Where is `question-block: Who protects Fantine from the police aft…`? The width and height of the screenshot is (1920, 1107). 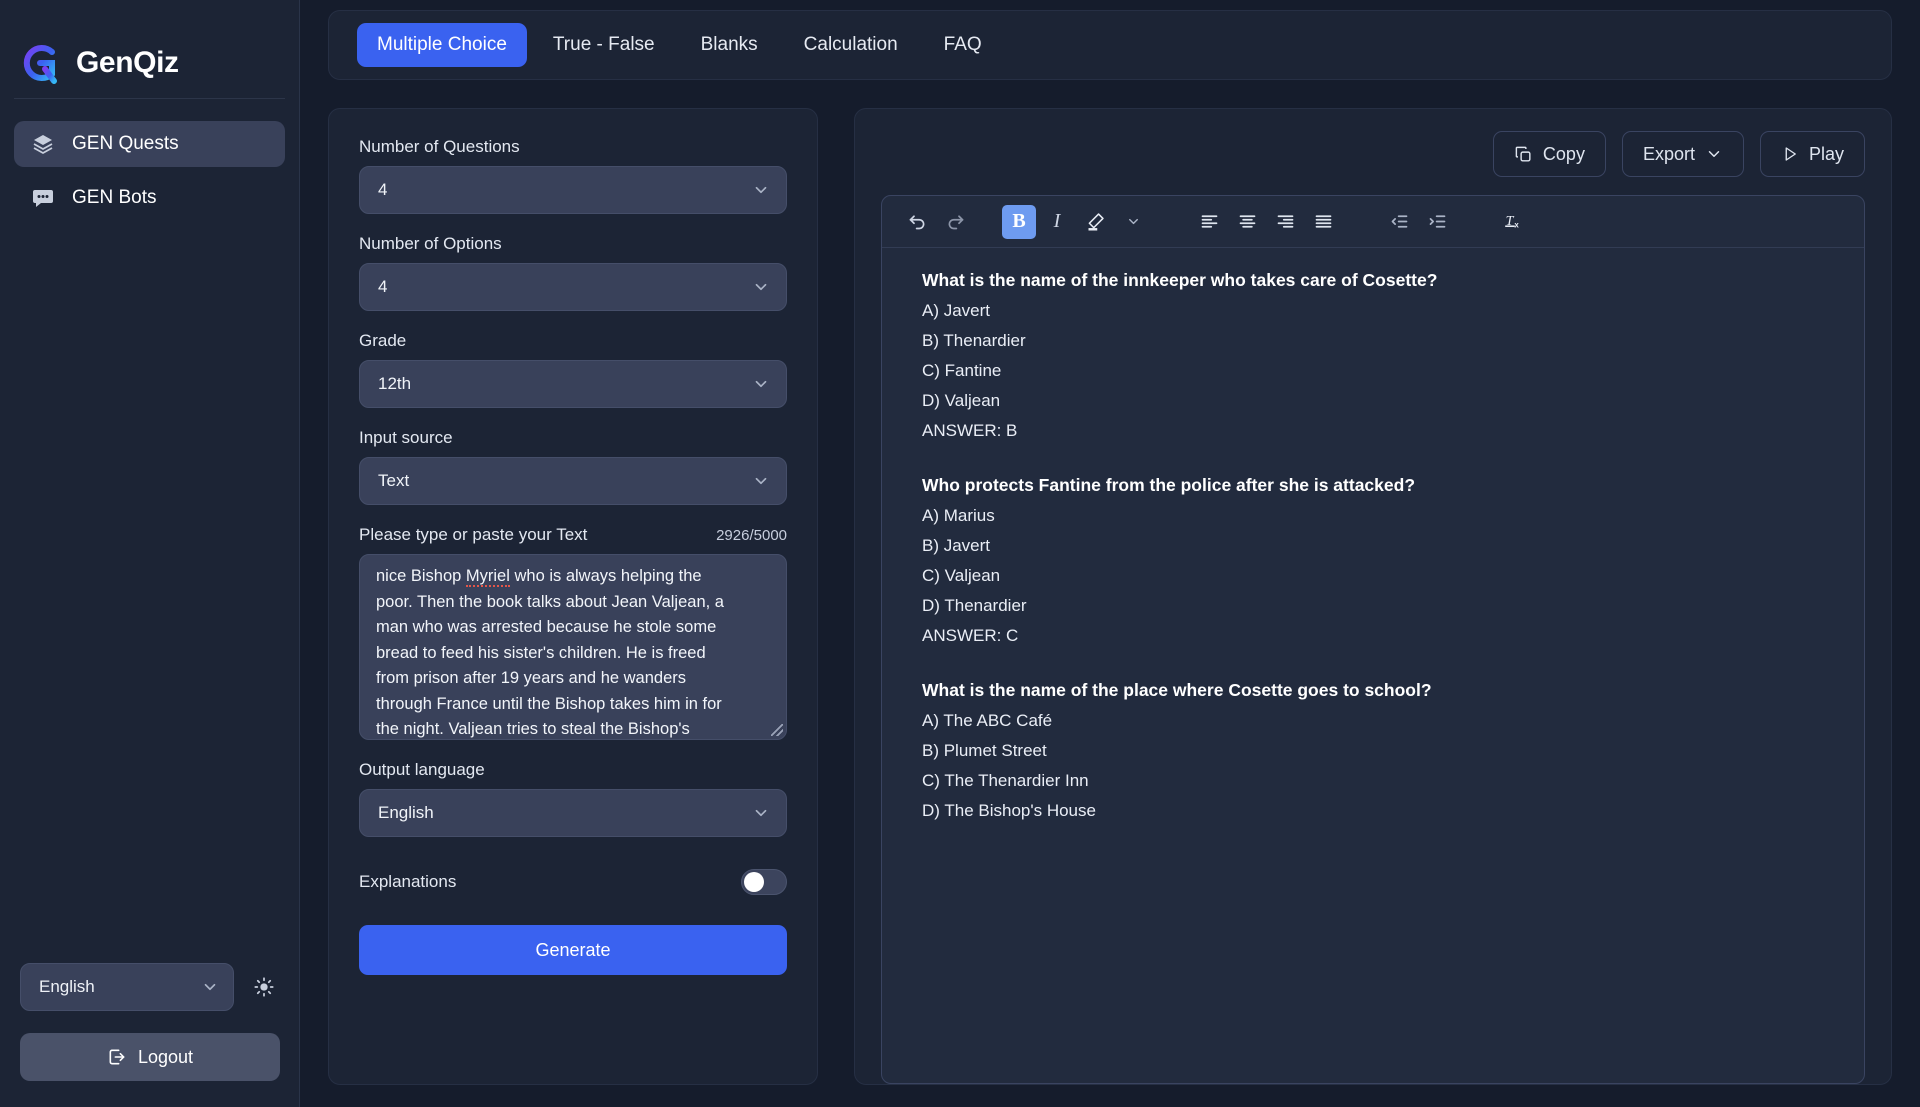 question-block: Who protects Fantine from the police aft… is located at coordinates (1373, 560).